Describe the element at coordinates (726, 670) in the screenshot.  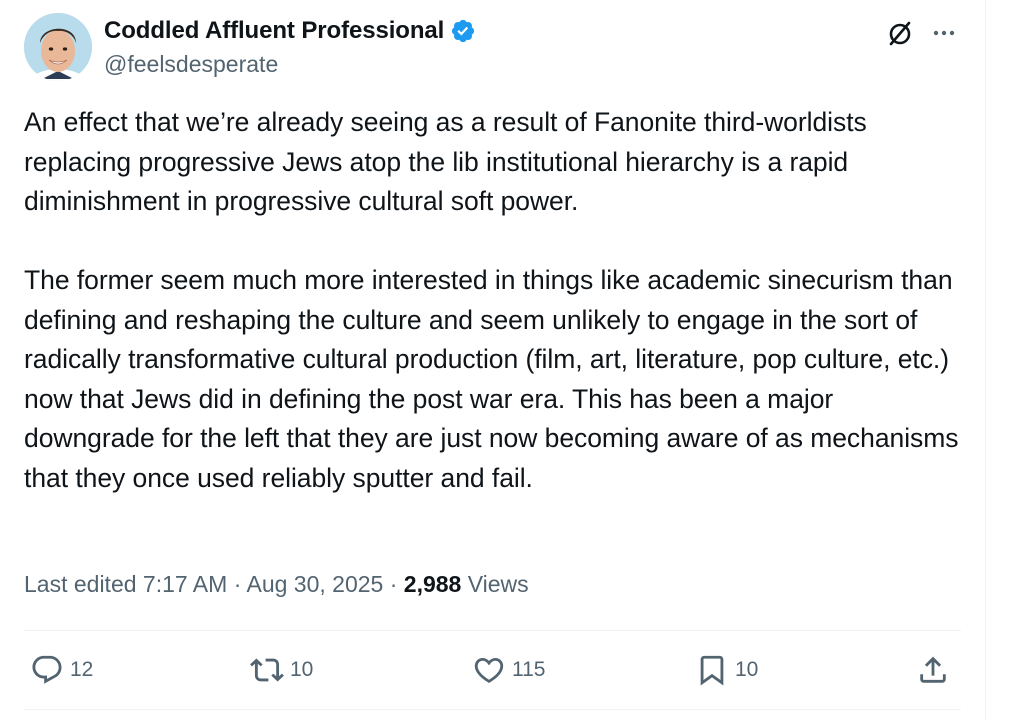
I see `bookmark-button: 10` at that location.